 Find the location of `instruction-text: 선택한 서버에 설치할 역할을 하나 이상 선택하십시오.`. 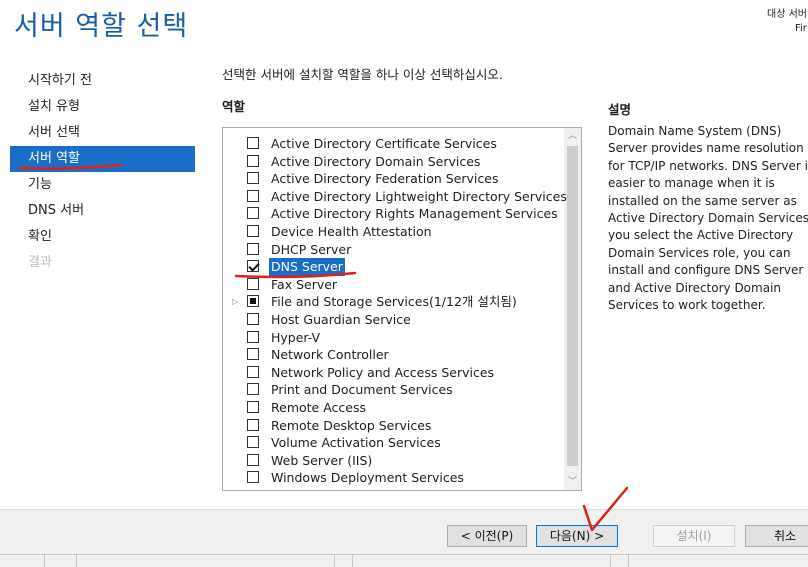

instruction-text: 선택한 서버에 설치할 역할을 하나 이상 선택하십시오. is located at coordinates (362, 74).